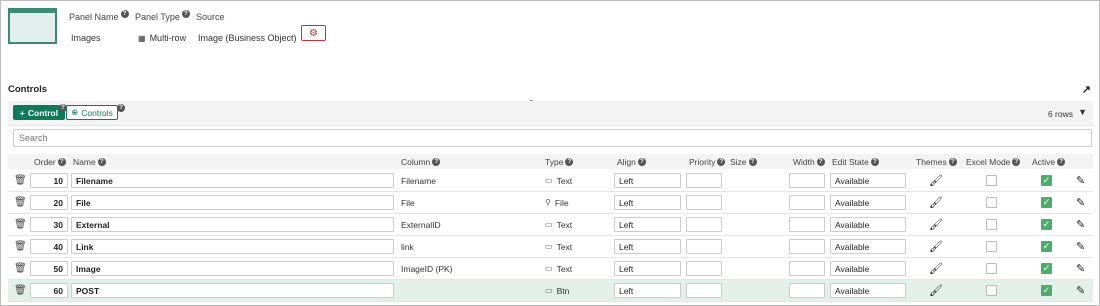  I want to click on col-excel-mode: Excel Mode?, so click(993, 162).